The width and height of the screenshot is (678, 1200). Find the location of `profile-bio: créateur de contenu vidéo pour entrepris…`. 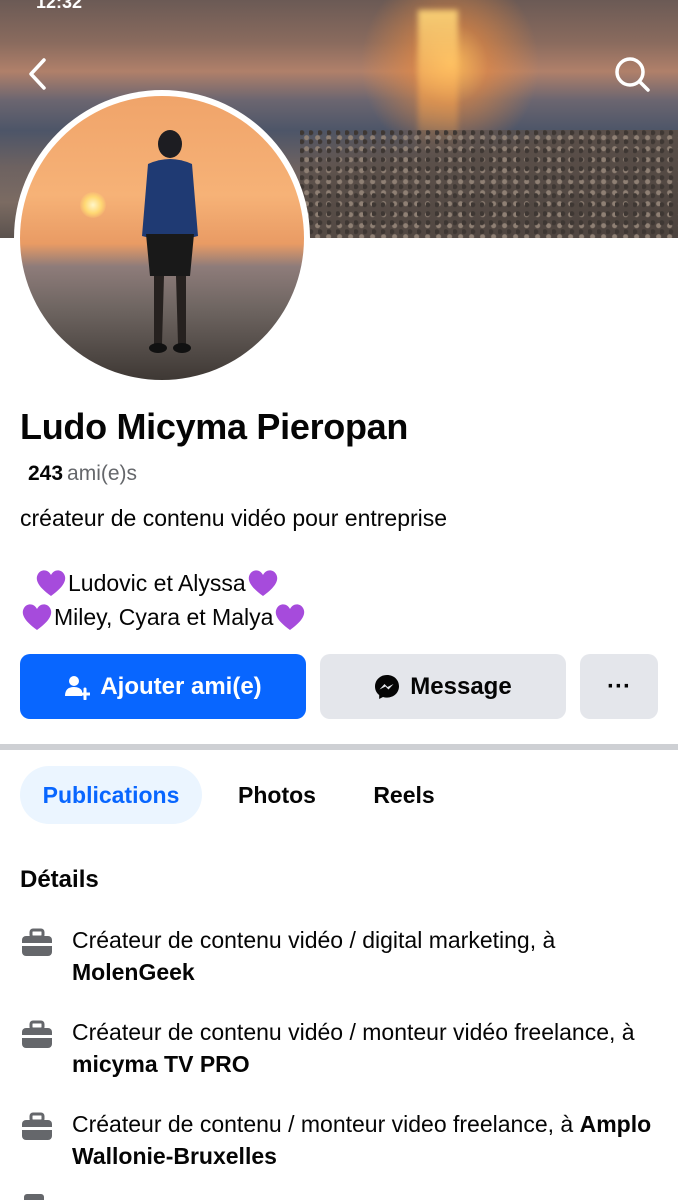

profile-bio: créateur de contenu vidéo pour entrepris… is located at coordinates (234, 518).